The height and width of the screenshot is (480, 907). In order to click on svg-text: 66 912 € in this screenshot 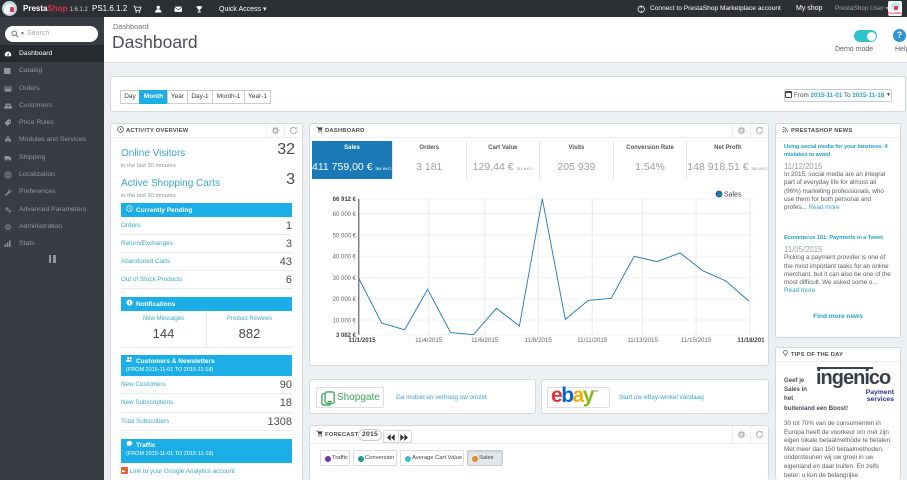, I will do `click(345, 200)`.